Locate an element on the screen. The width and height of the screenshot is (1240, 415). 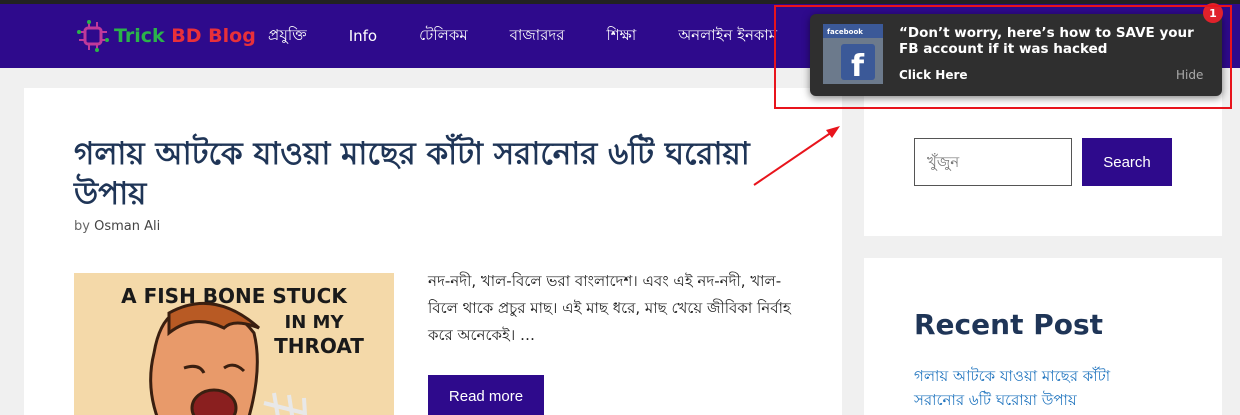
circuit-logo-icon is located at coordinates (93, 36).